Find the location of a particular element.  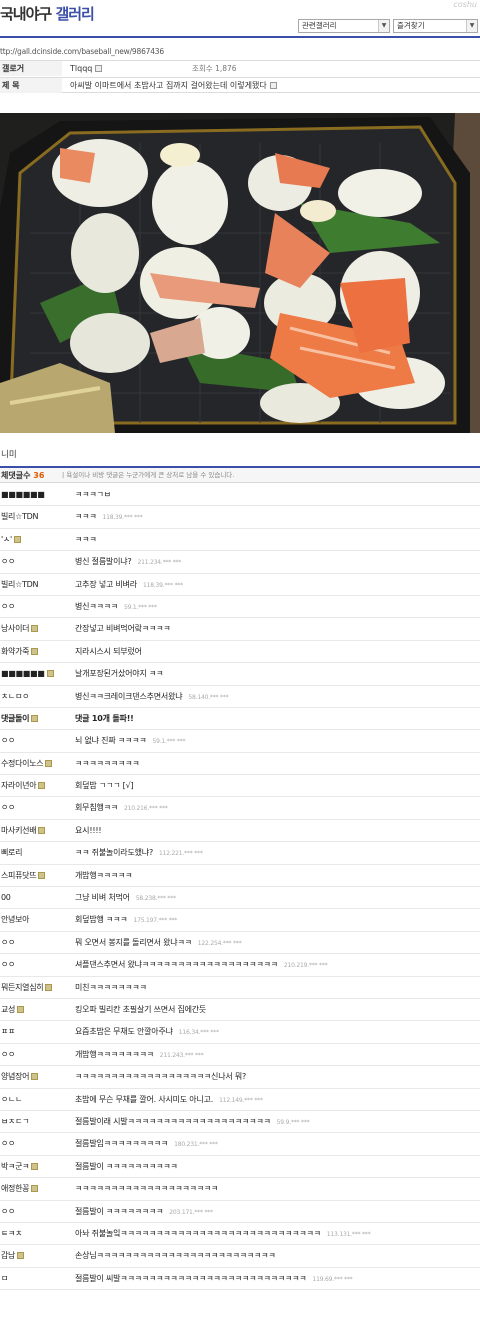

writer-value: Tlqqq 조회수 1,876 is located at coordinates (153, 68).